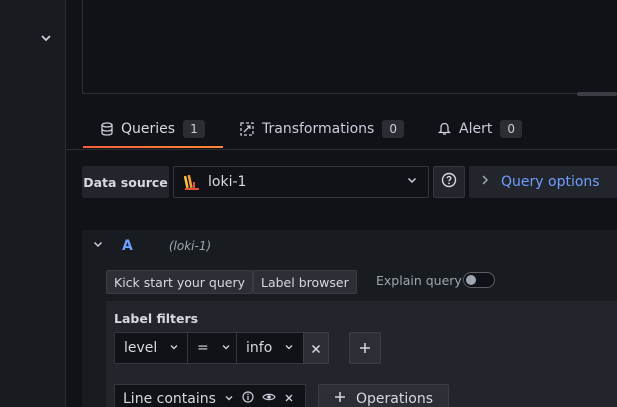  I want to click on toggle-knob, so click(471, 280).